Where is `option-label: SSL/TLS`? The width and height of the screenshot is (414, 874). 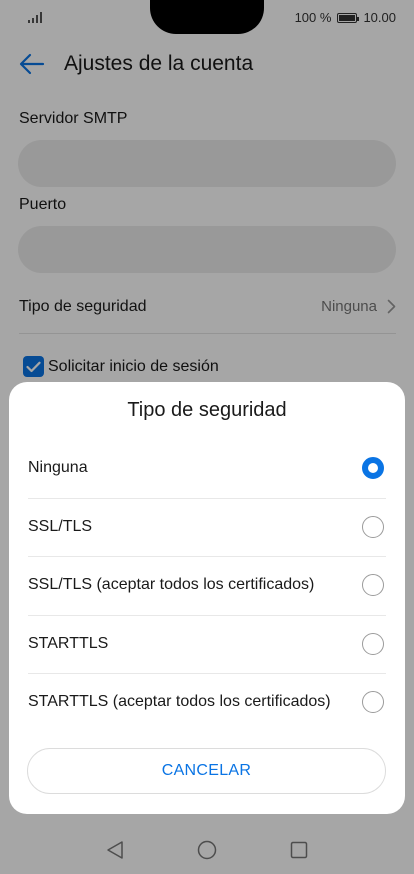
option-label: SSL/TLS is located at coordinates (60, 526).